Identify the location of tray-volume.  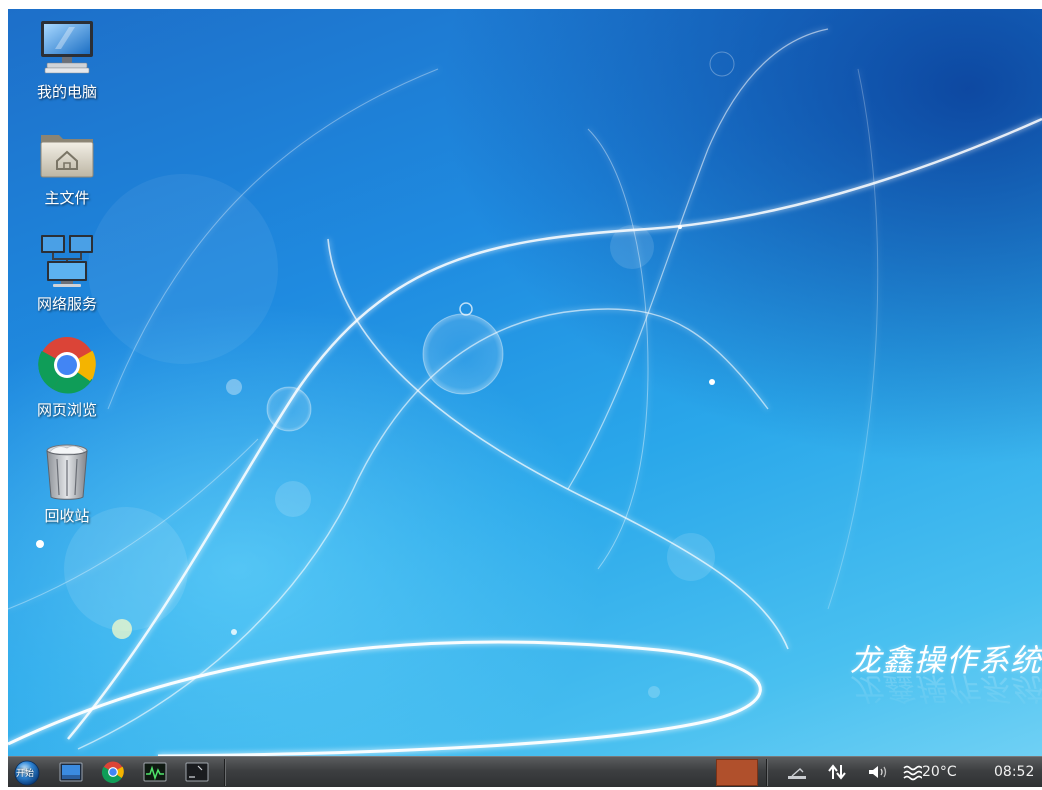
(879, 772).